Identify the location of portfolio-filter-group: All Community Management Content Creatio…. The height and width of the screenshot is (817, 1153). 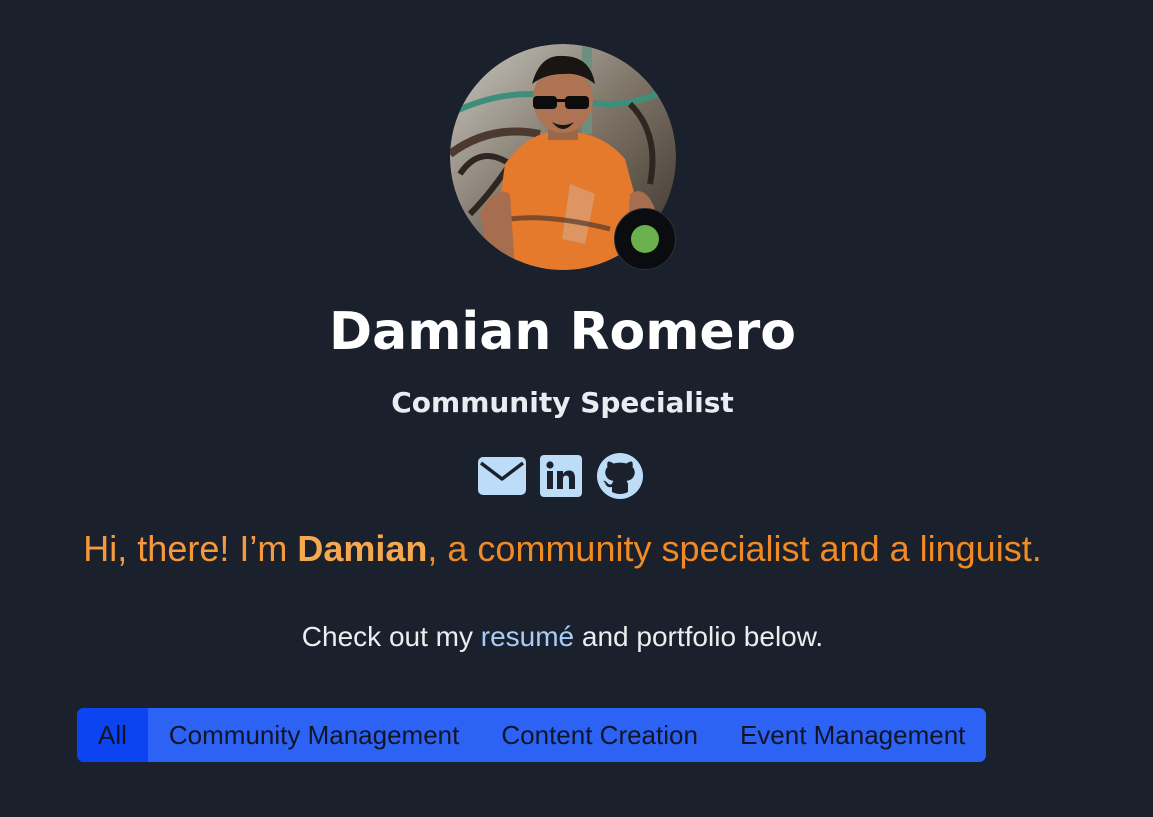
(532, 735).